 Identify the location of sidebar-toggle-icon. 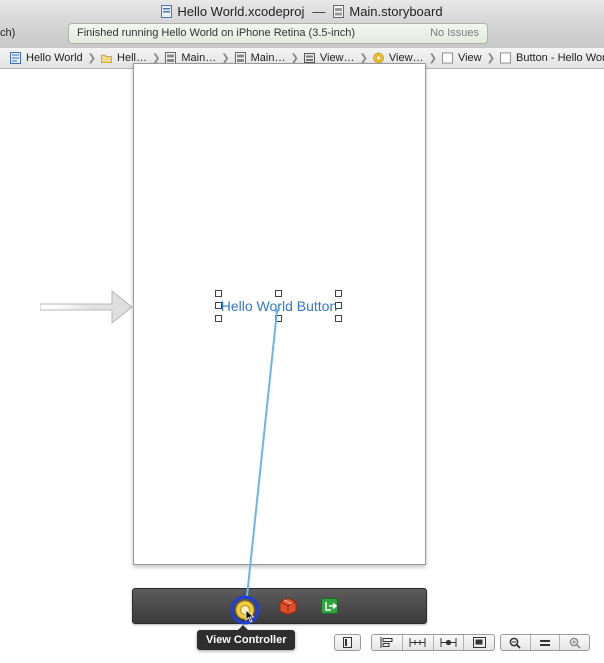
(347, 642).